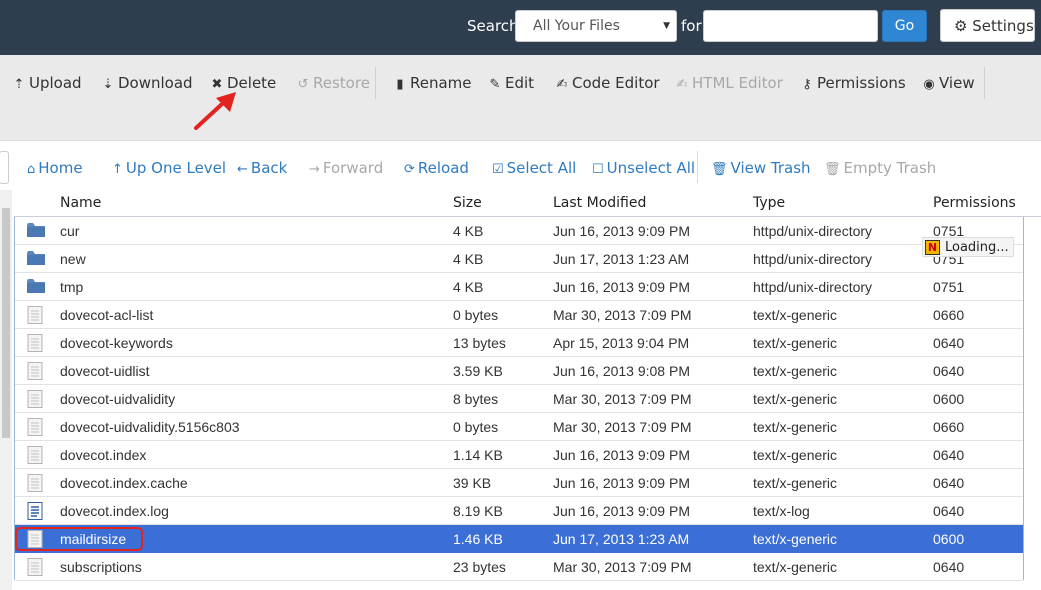 The height and width of the screenshot is (590, 1041). What do you see at coordinates (949, 455) in the screenshot?
I see `file-permissions: 0640` at bounding box center [949, 455].